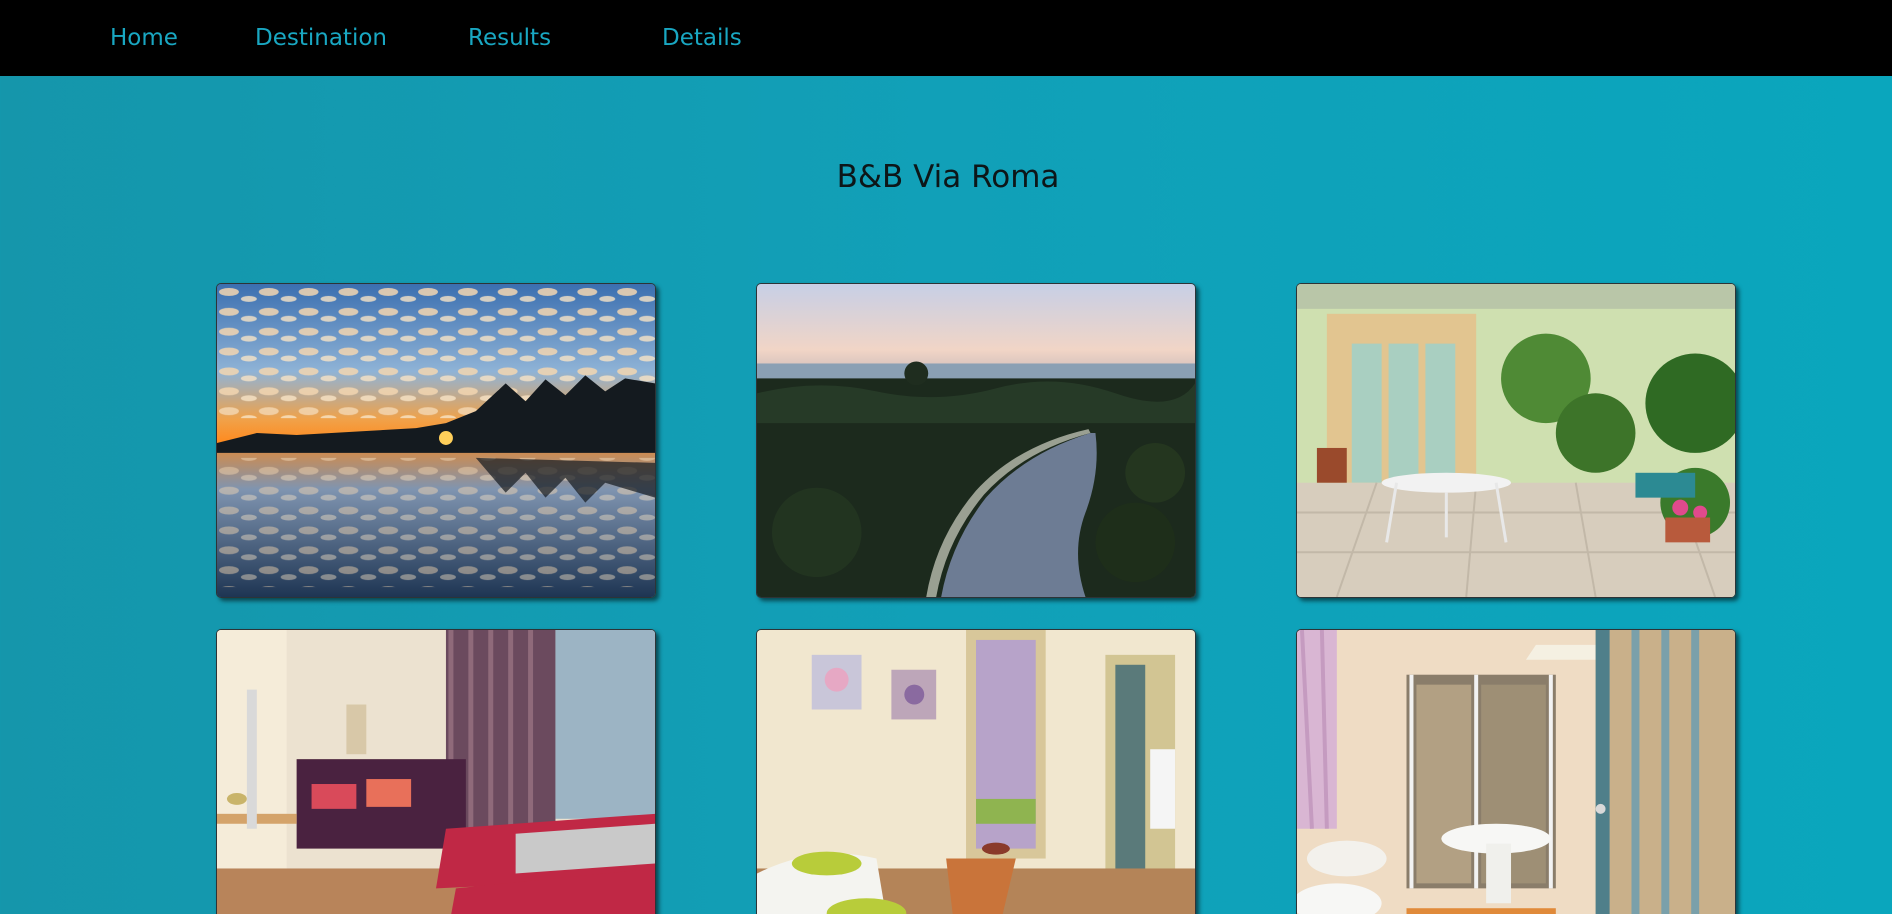 Image resolution: width=1892 pixels, height=914 pixels. I want to click on photo-sunset-lake, so click(436, 440).